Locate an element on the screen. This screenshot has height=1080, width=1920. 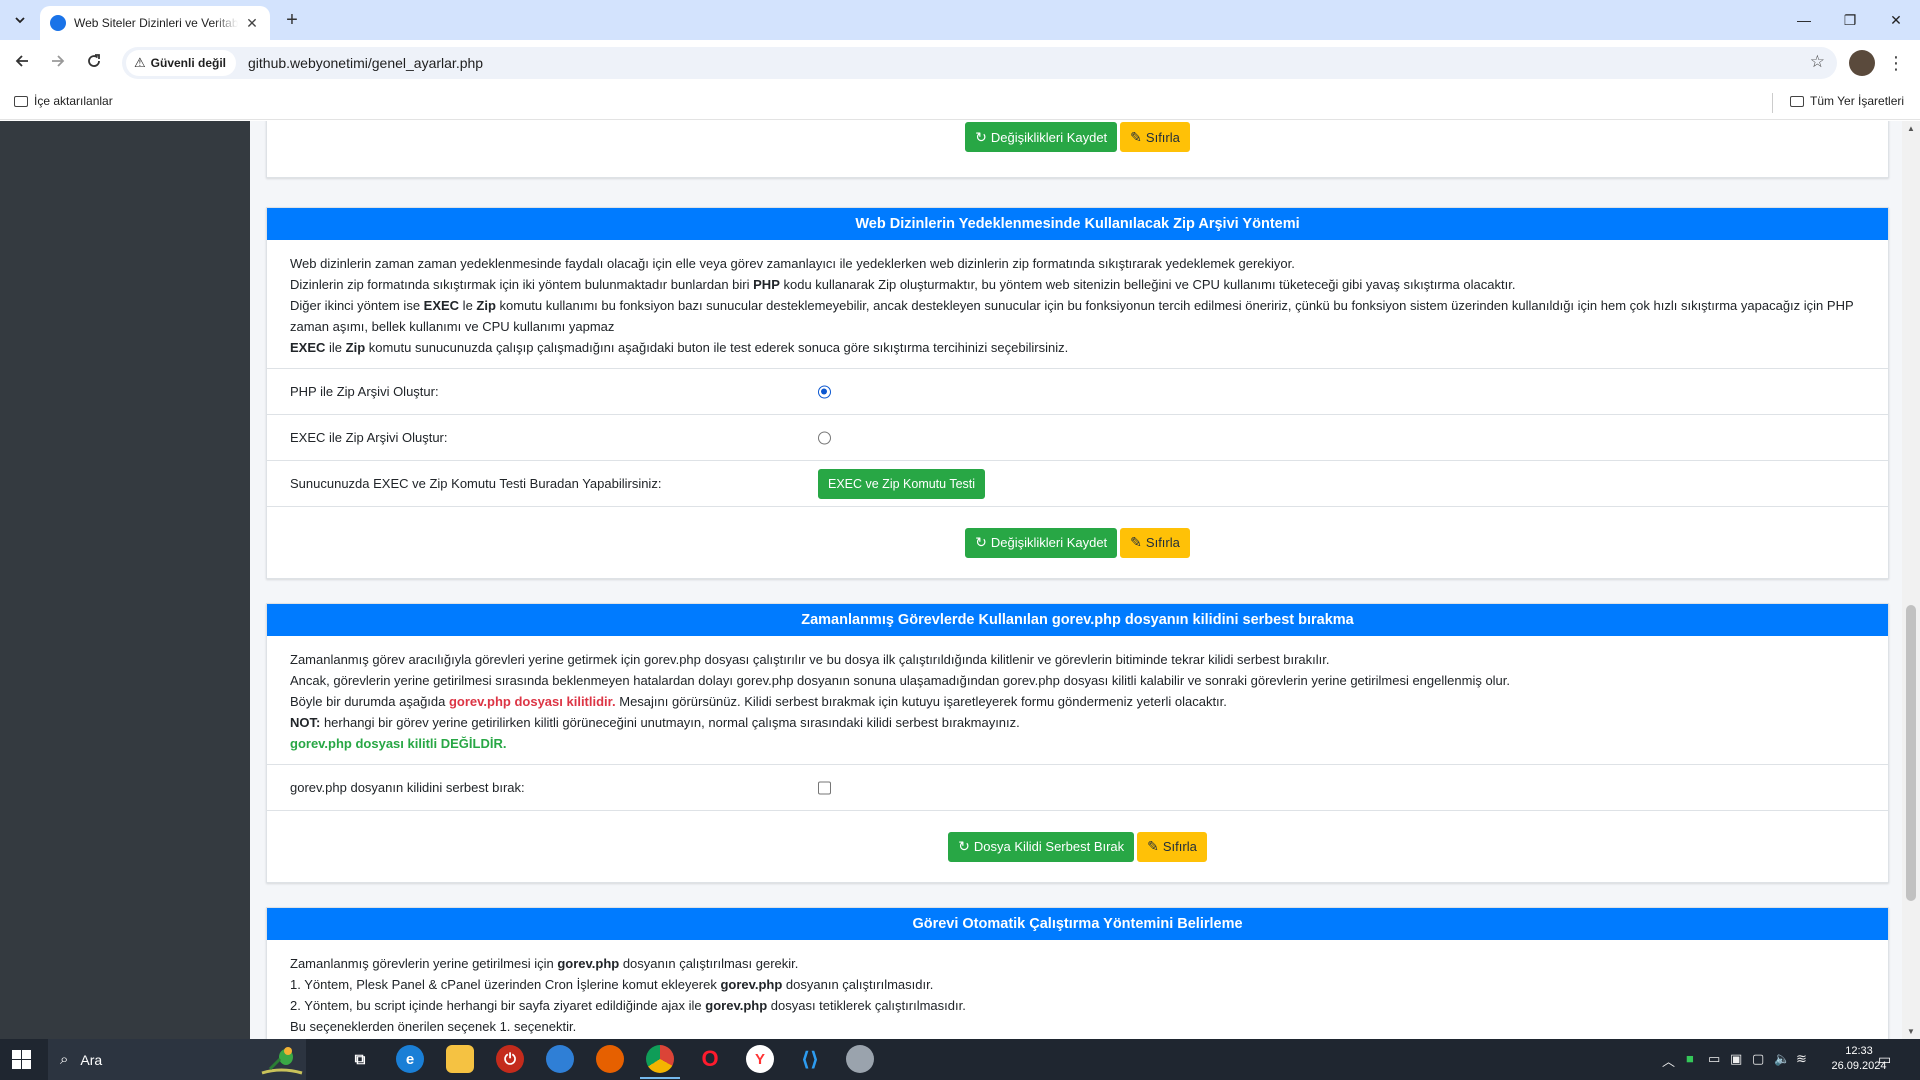
exec-zip-radio is located at coordinates (824, 437).